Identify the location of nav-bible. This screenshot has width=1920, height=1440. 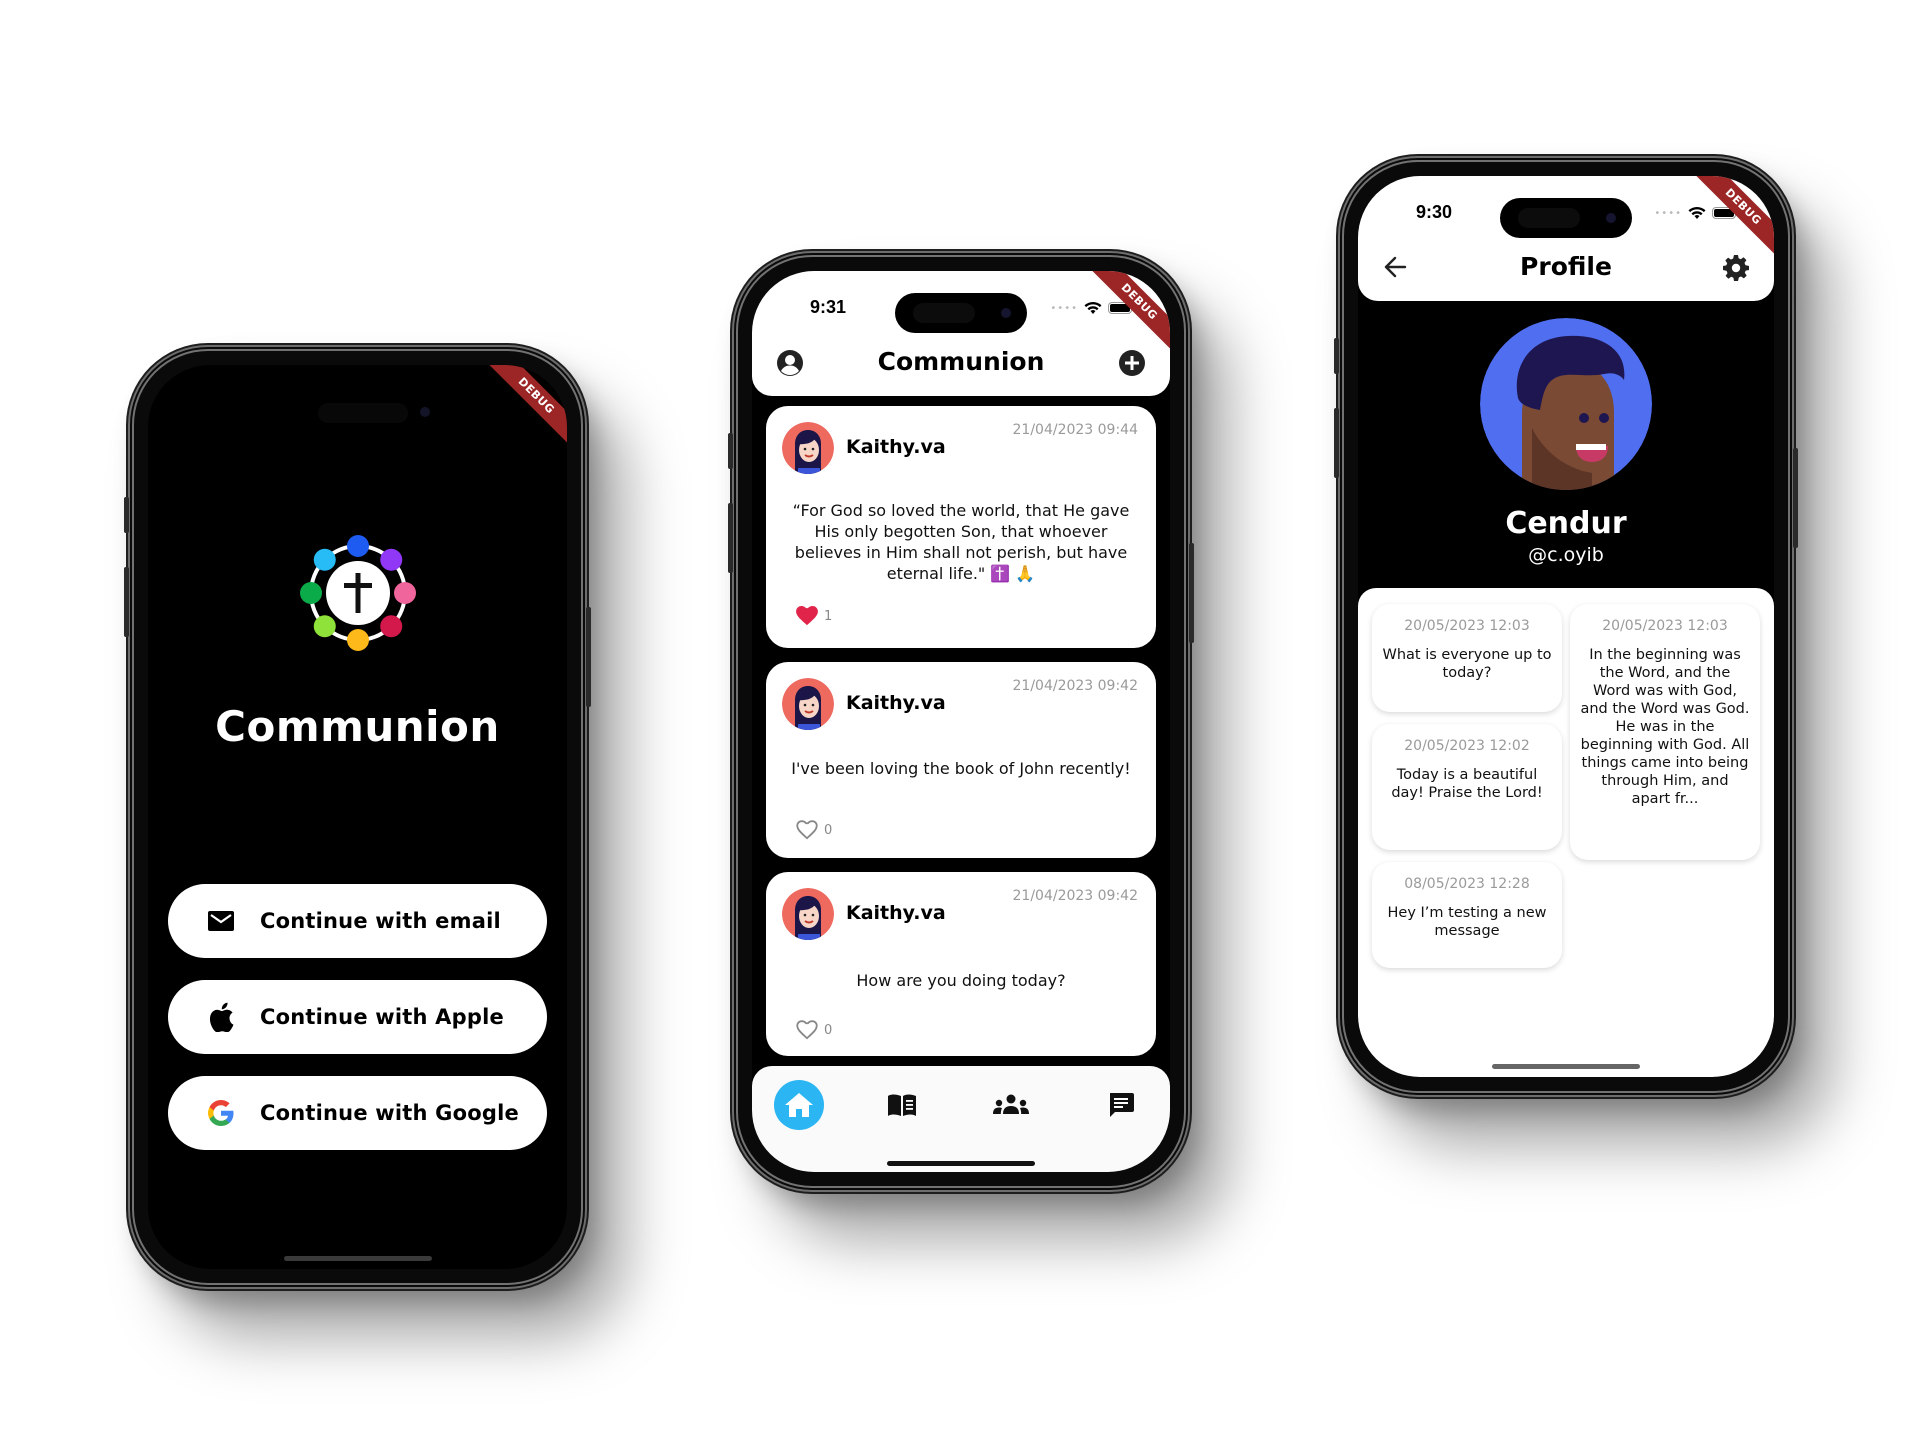
(902, 1105).